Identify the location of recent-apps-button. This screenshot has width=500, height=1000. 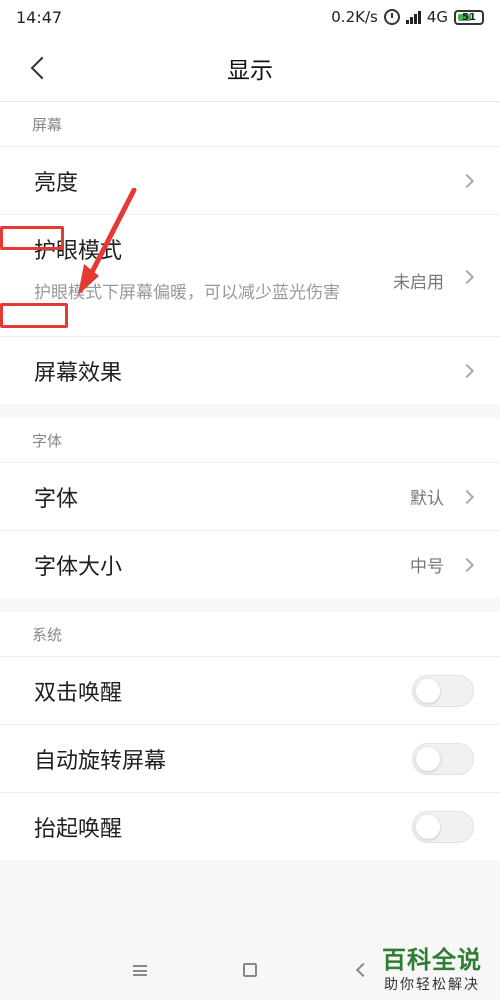
(140, 970).